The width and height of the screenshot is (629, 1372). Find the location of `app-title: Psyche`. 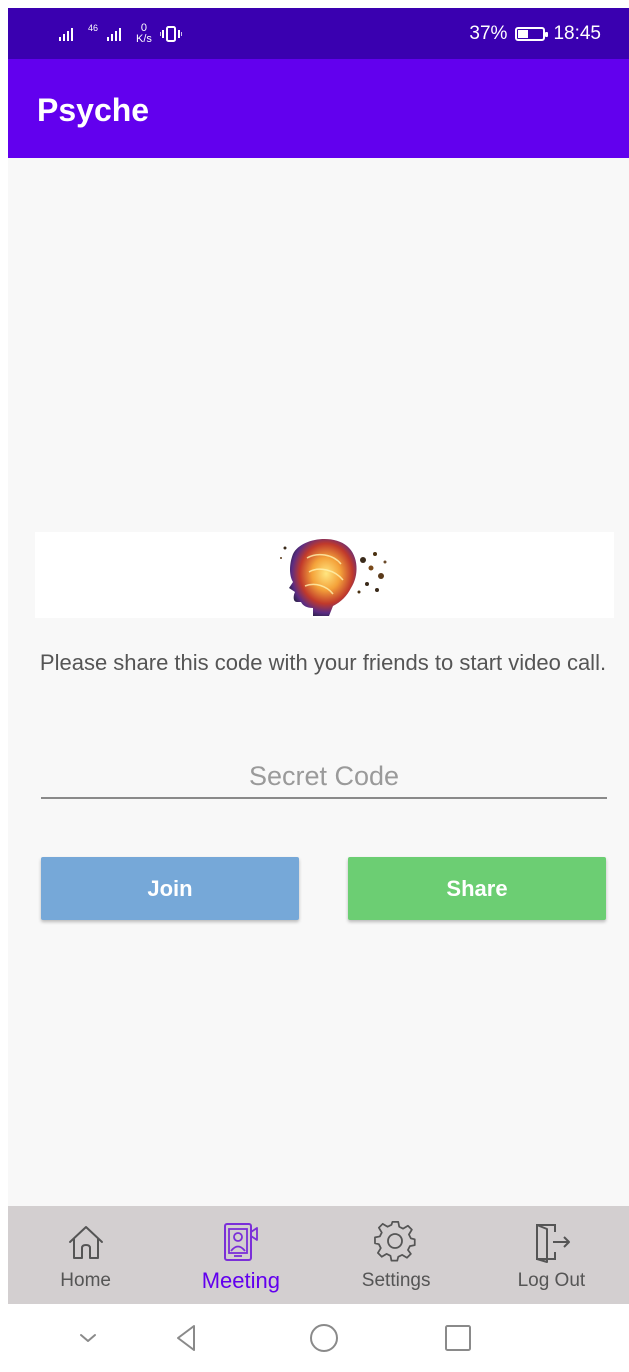

app-title: Psyche is located at coordinates (93, 110).